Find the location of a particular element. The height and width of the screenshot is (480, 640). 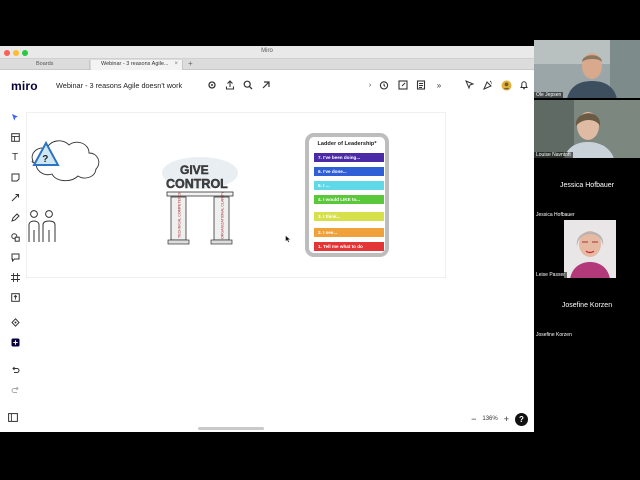

horizontal-scrollbar is located at coordinates (231, 428).